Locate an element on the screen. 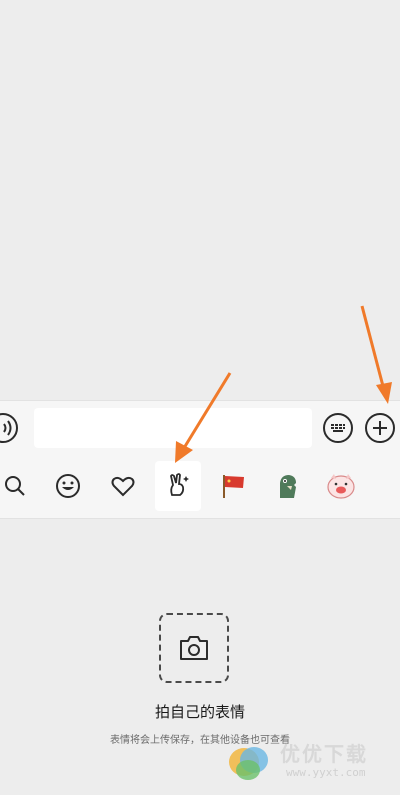  take-selfie-sticker-button is located at coordinates (194, 648).